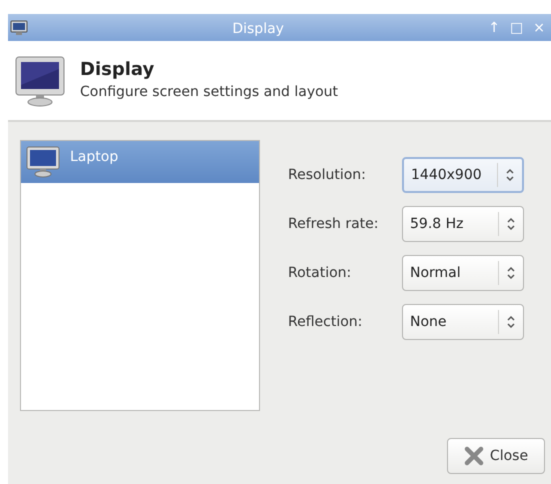 This screenshot has height=484, width=551. Describe the element at coordinates (463, 273) in the screenshot. I see `setting-combo: Normal` at that location.